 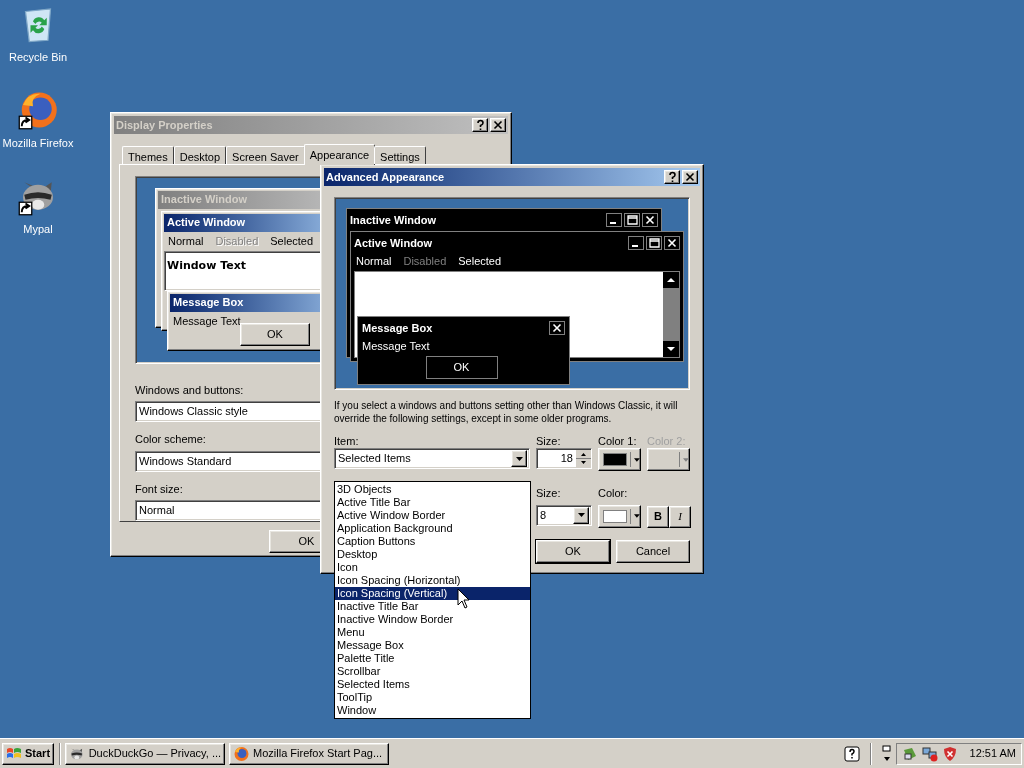 I want to click on start-button: Start, so click(x=28, y=753).